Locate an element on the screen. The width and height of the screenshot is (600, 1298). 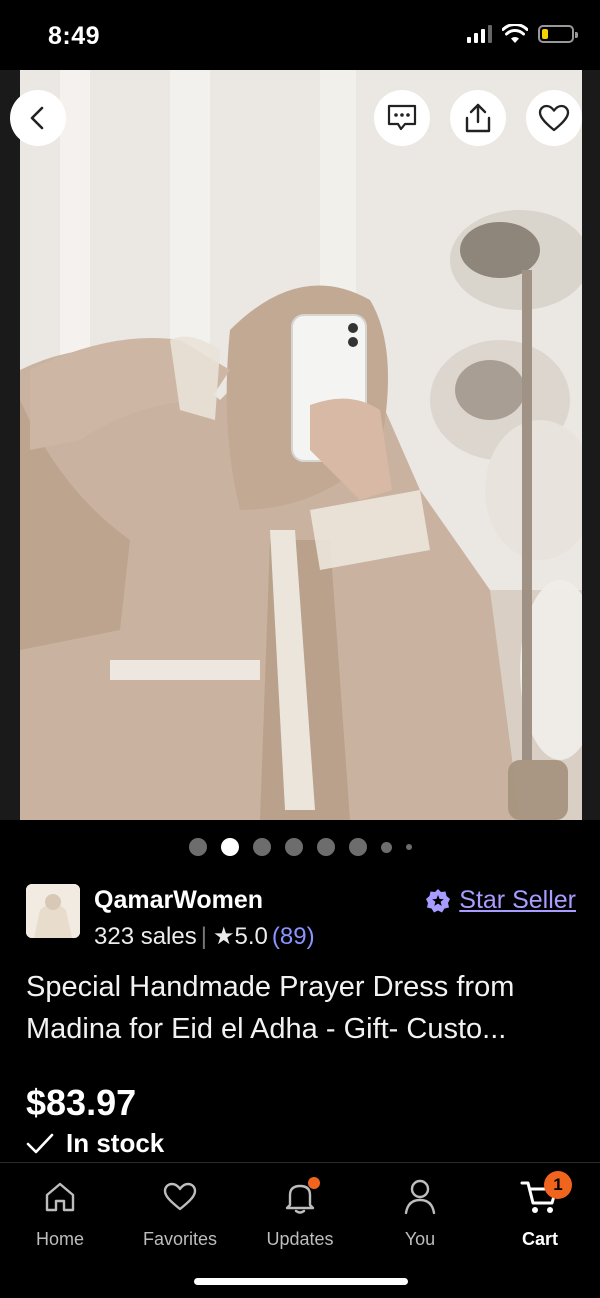
share-button is located at coordinates (478, 118).